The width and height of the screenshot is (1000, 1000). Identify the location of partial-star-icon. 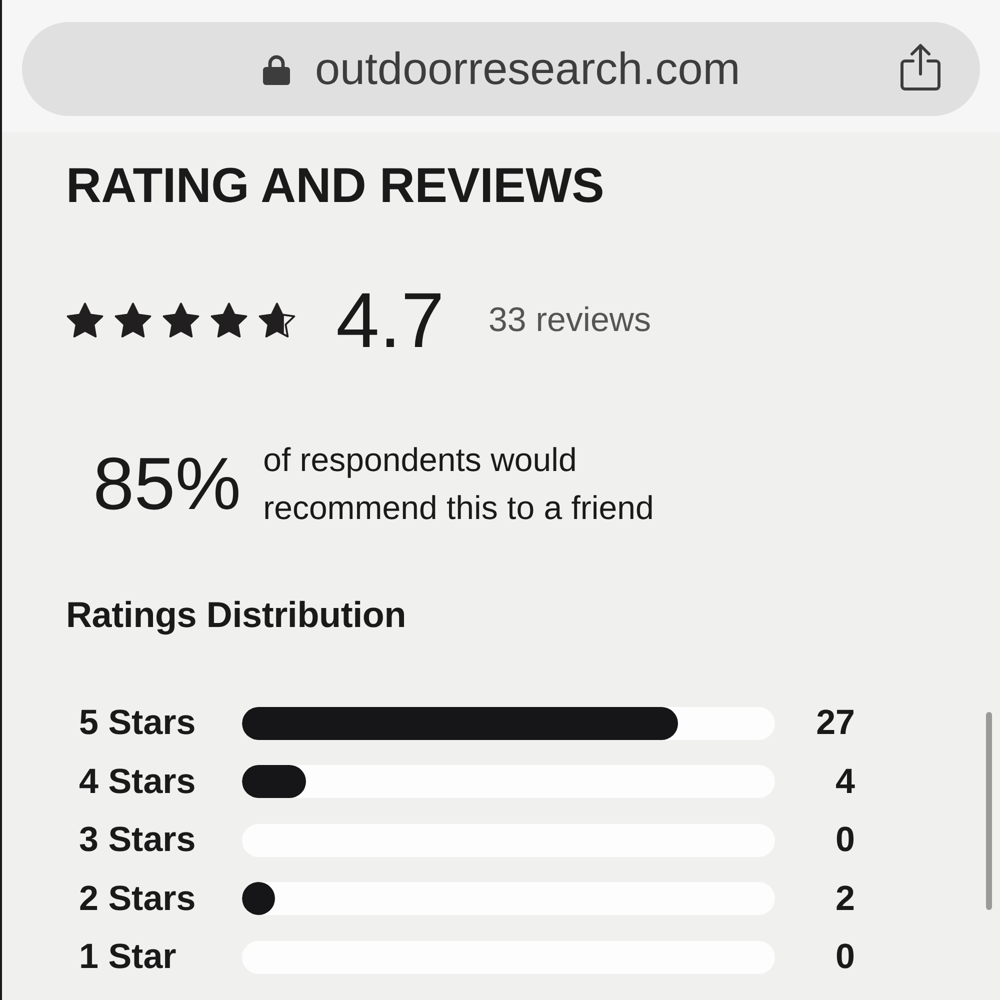
(277, 320).